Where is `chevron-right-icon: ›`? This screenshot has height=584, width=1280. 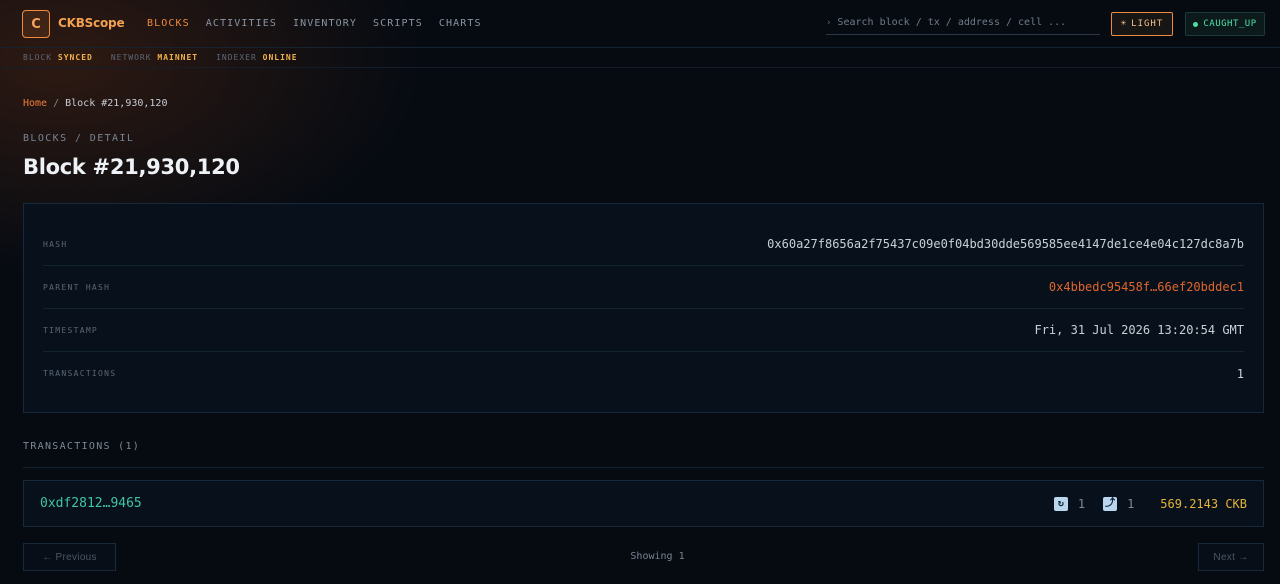
chevron-right-icon: › is located at coordinates (829, 22).